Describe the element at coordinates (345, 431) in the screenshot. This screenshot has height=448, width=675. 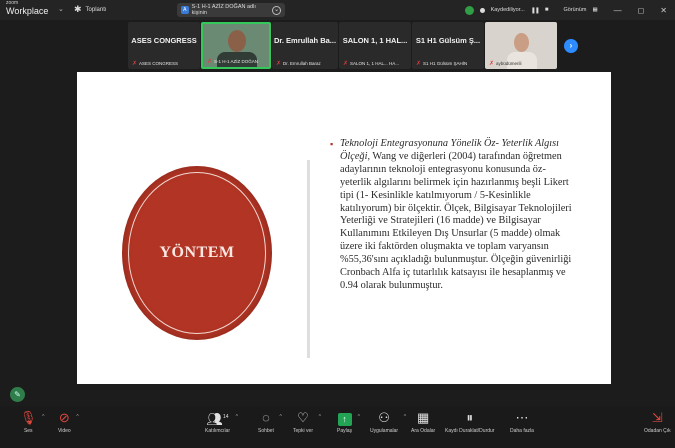
I see `share-label: Paylaş` at that location.